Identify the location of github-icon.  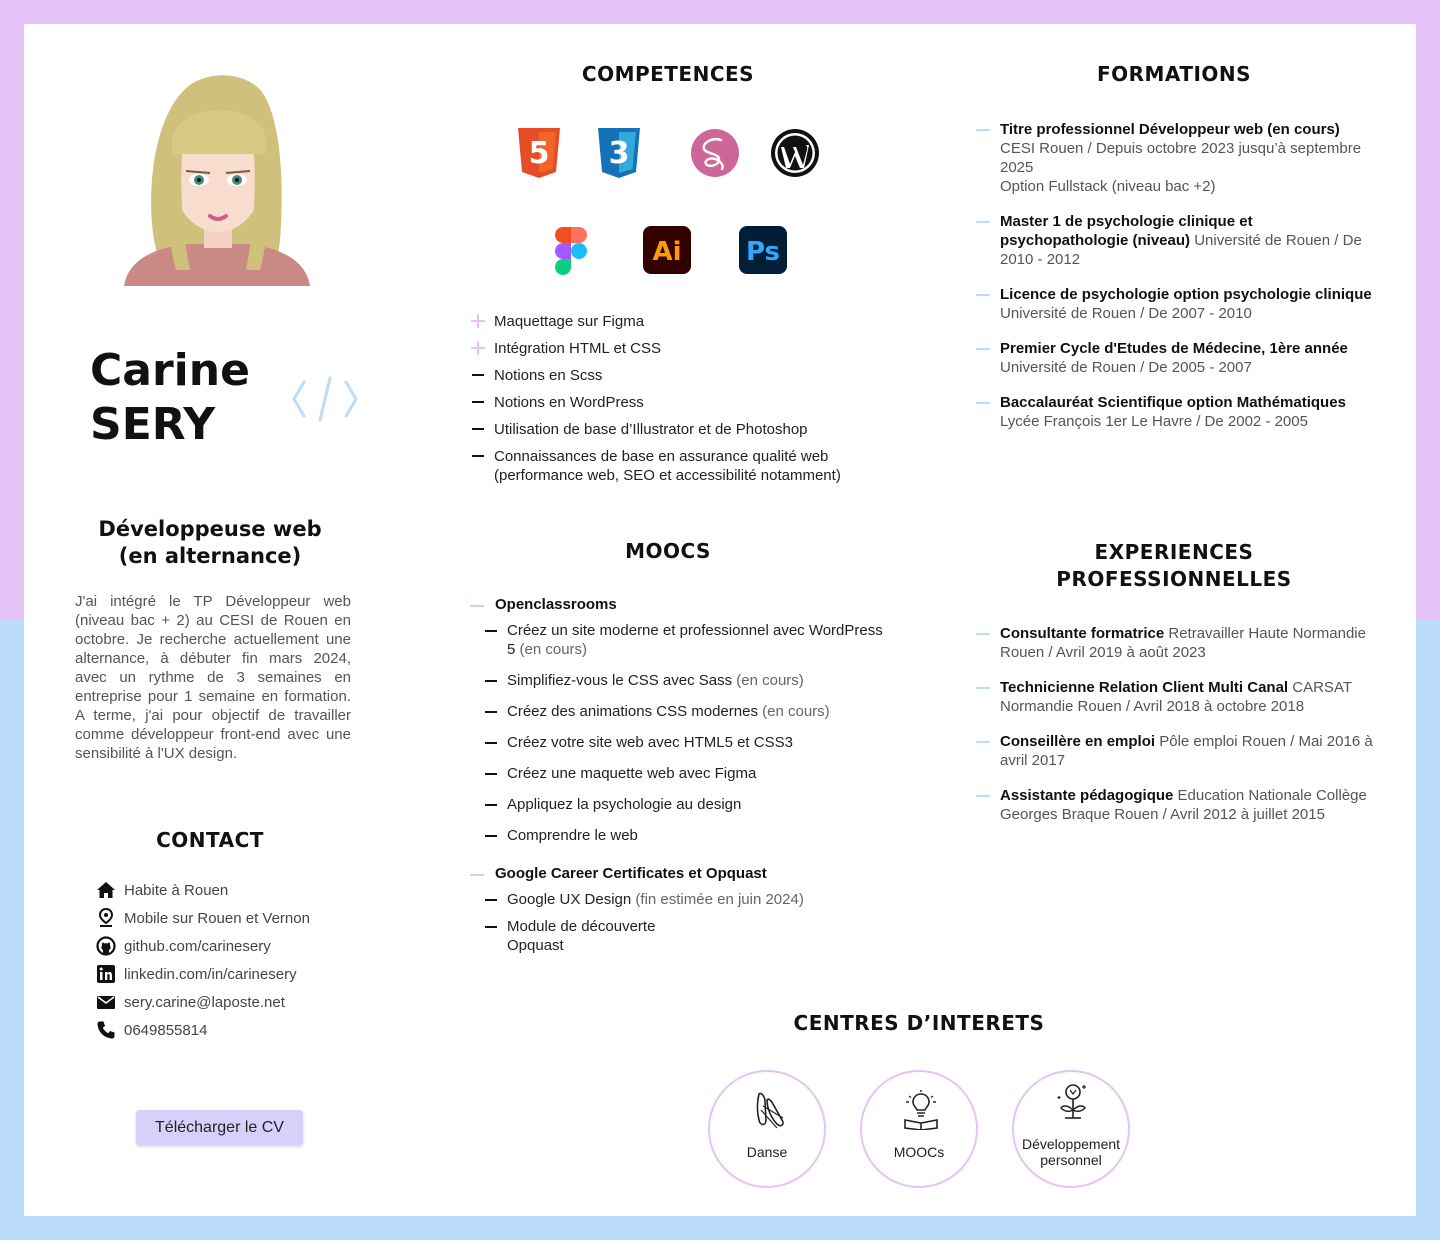
(106, 946).